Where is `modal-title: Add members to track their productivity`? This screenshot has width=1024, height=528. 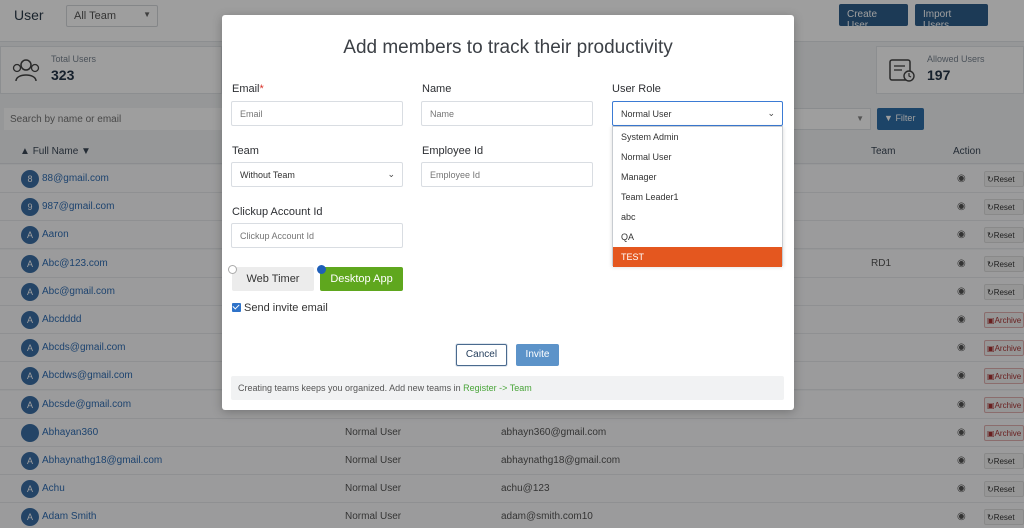
modal-title: Add members to track their productivity is located at coordinates (508, 47).